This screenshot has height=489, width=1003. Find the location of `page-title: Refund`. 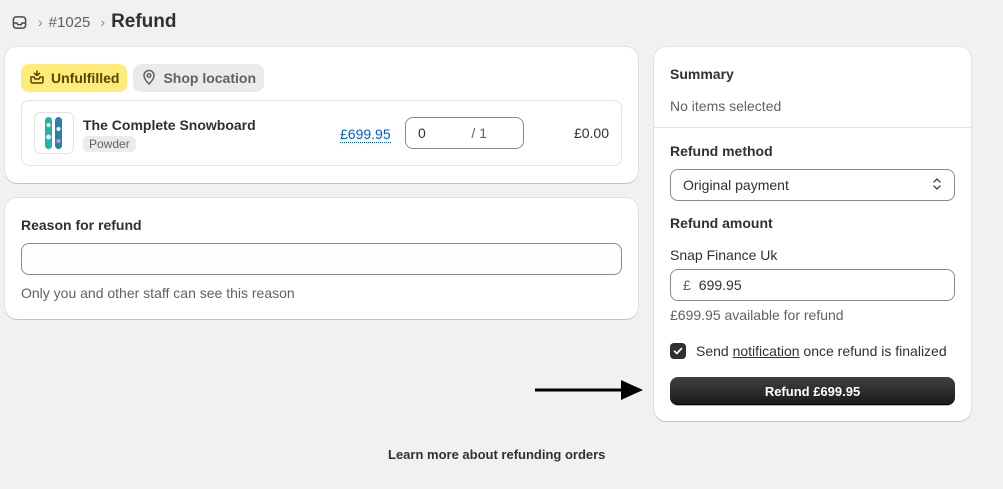

page-title: Refund is located at coordinates (144, 21).